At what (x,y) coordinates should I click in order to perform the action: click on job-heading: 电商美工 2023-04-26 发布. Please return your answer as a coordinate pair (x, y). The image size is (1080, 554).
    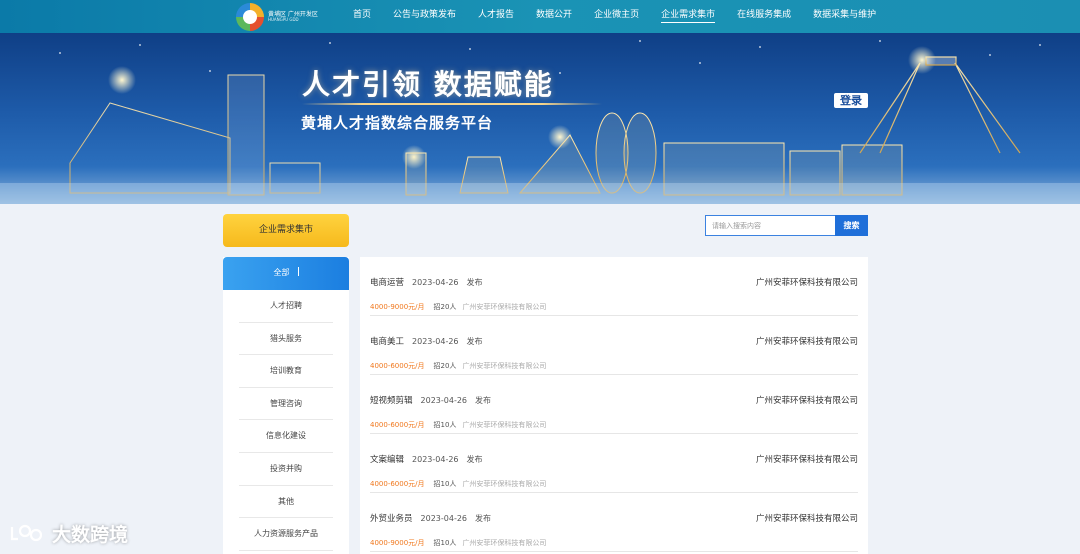
    Looking at the image, I should click on (430, 341).